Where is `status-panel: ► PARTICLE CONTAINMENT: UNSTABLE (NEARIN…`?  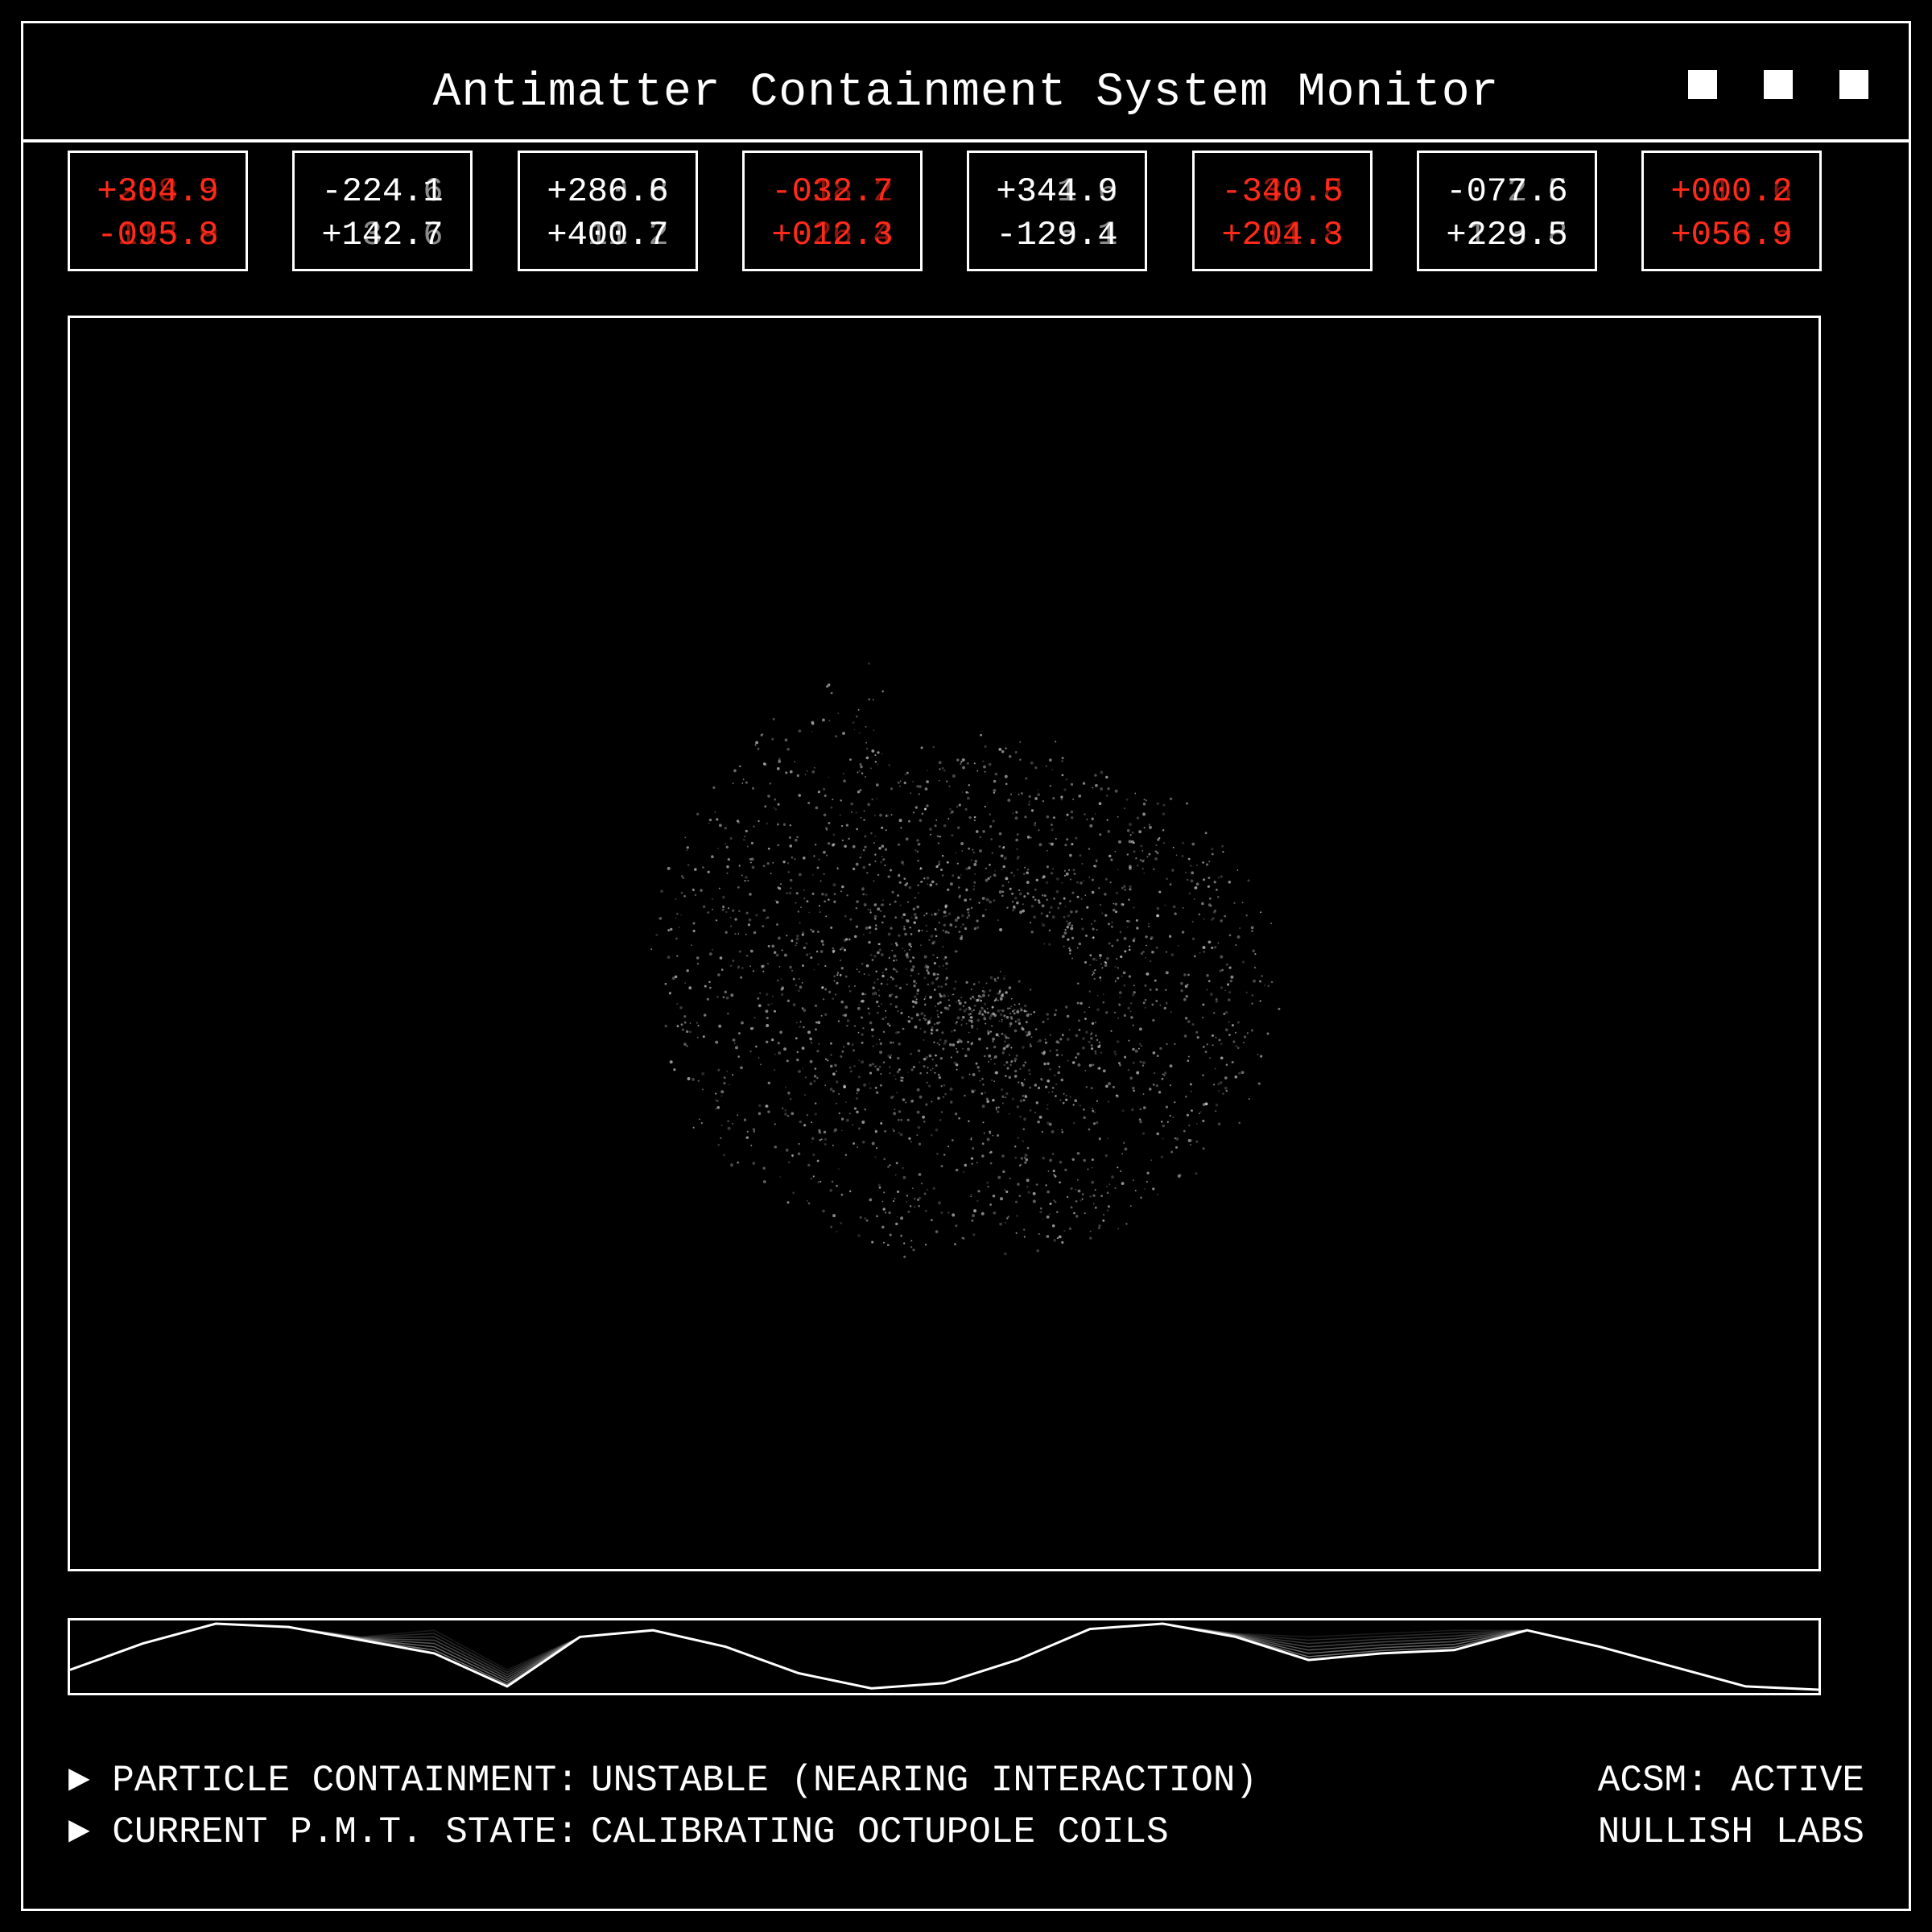 status-panel: ► PARTICLE CONTAINMENT: UNSTABLE (NEARIN… is located at coordinates (662, 1806).